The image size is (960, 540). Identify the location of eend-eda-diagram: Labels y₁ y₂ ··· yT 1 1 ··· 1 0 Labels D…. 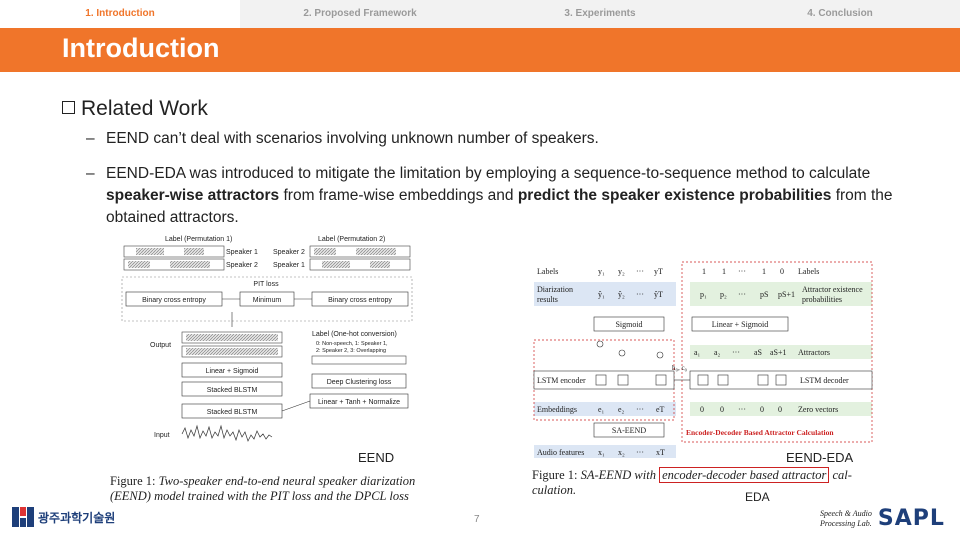
(703, 359).